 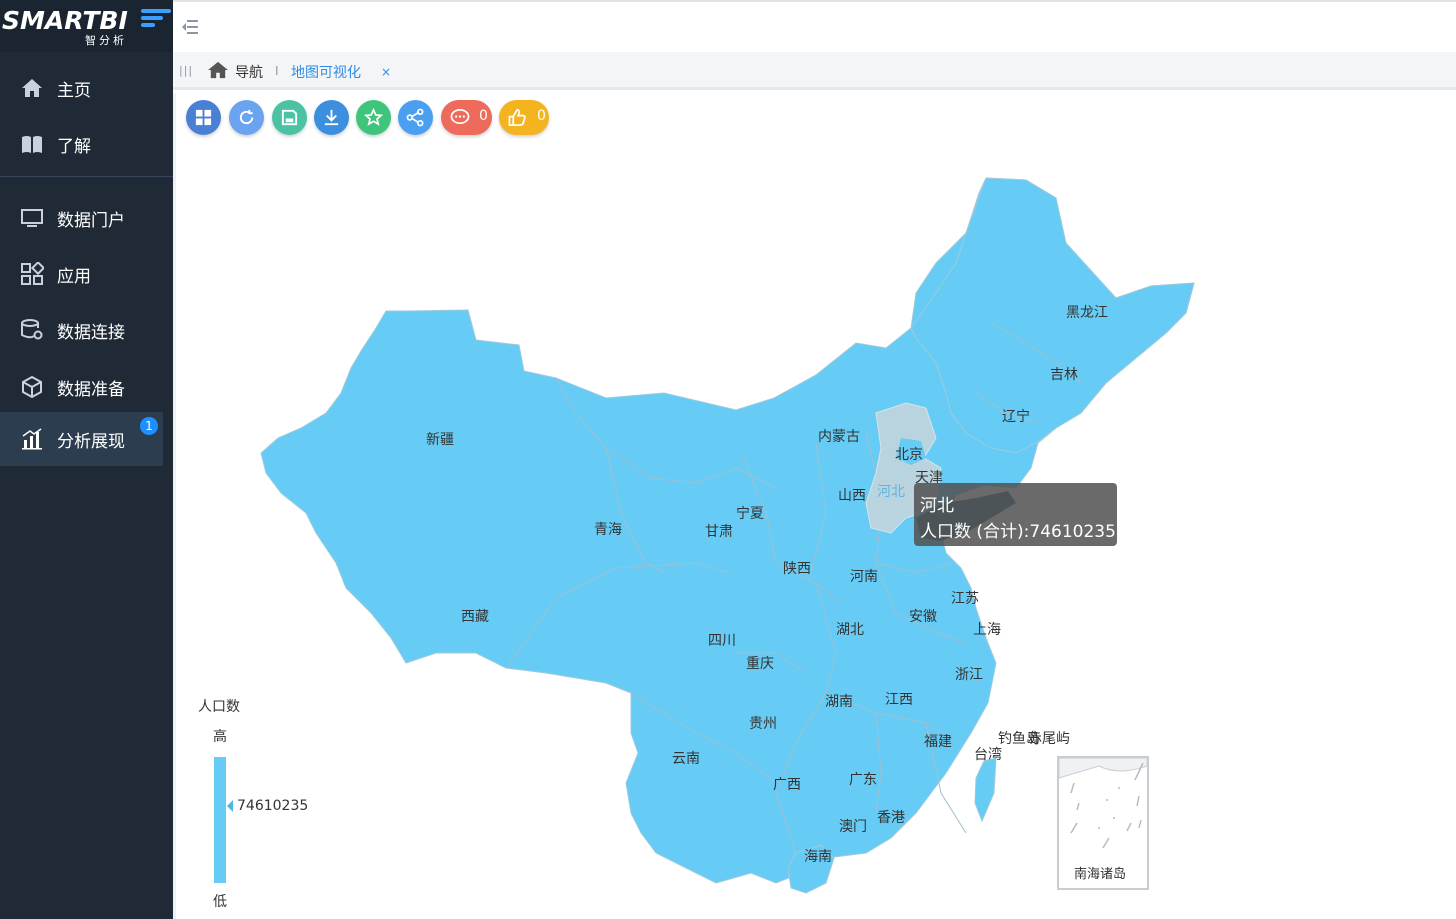 What do you see at coordinates (722, 641) in the screenshot?
I see `province-label: 四川` at bounding box center [722, 641].